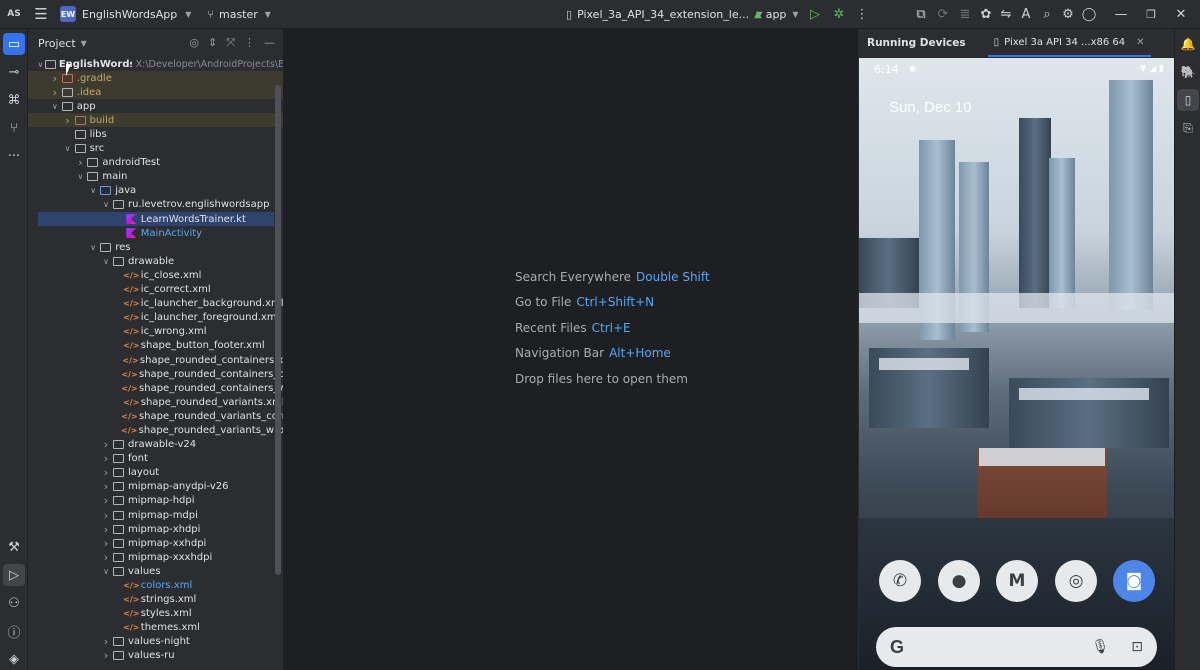 This screenshot has width=1200, height=670. What do you see at coordinates (1121, 14) in the screenshot?
I see `minimize-icon: —` at bounding box center [1121, 14].